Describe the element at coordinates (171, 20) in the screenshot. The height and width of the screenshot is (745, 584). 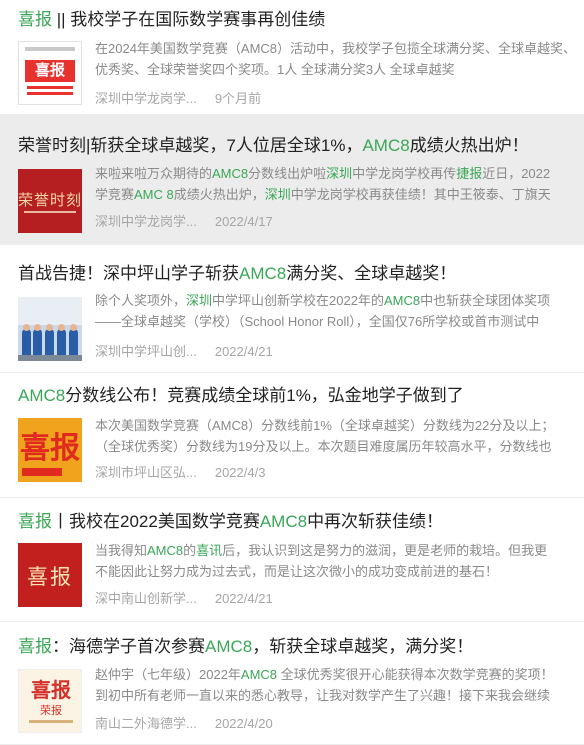
I see `result-title: 喜报 || 我校学子在国际数学赛事再创佳绩` at that location.